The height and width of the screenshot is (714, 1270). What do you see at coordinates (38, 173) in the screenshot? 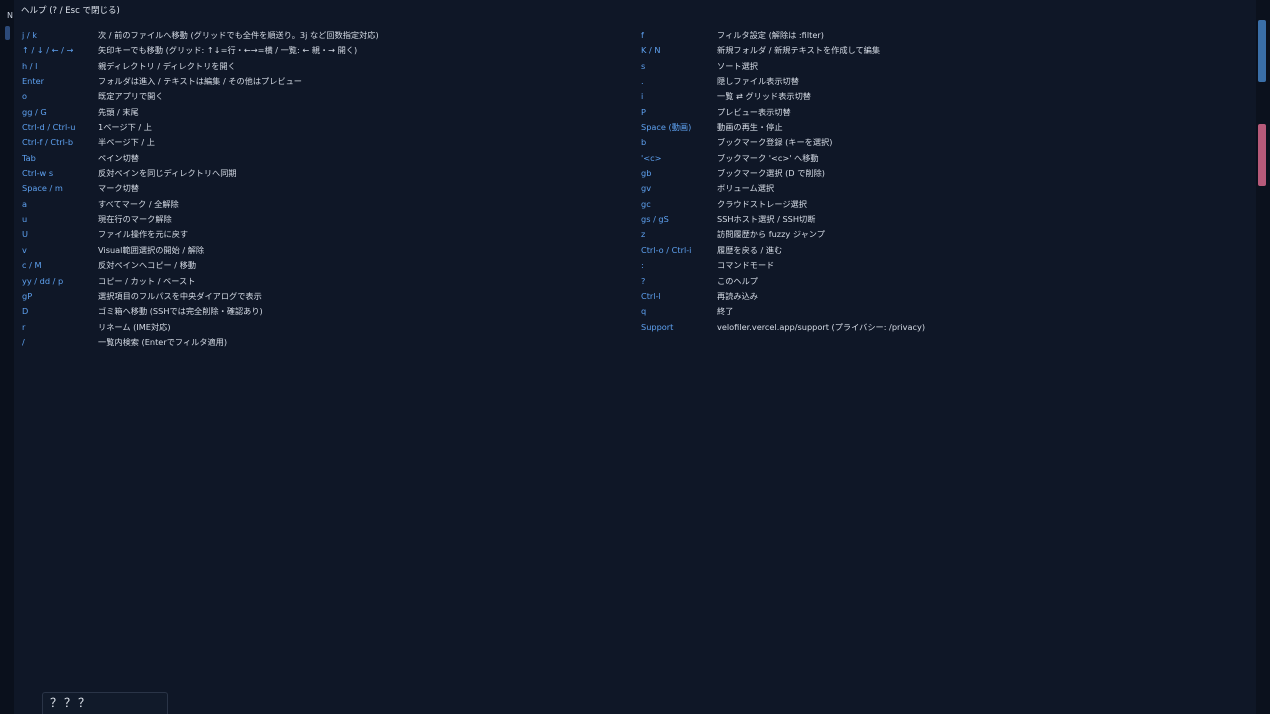
I see `help-key: Ctrl-w s` at bounding box center [38, 173].